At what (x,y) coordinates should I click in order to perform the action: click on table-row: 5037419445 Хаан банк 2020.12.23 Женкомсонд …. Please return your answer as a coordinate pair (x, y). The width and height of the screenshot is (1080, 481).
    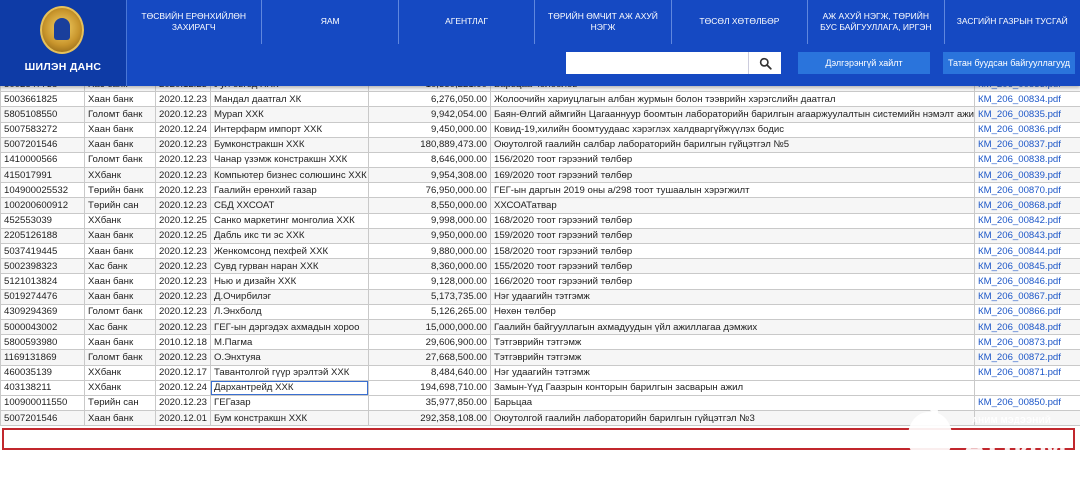
    Looking at the image, I should click on (540, 251).